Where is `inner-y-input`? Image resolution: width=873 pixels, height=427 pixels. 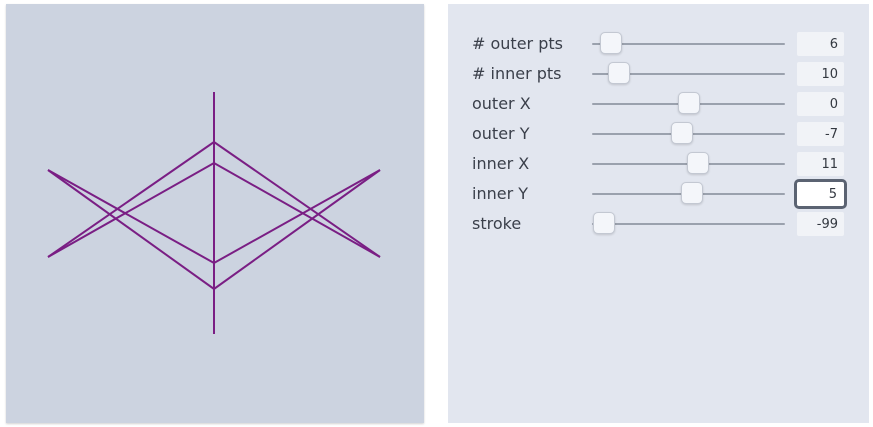 inner-y-input is located at coordinates (820, 194).